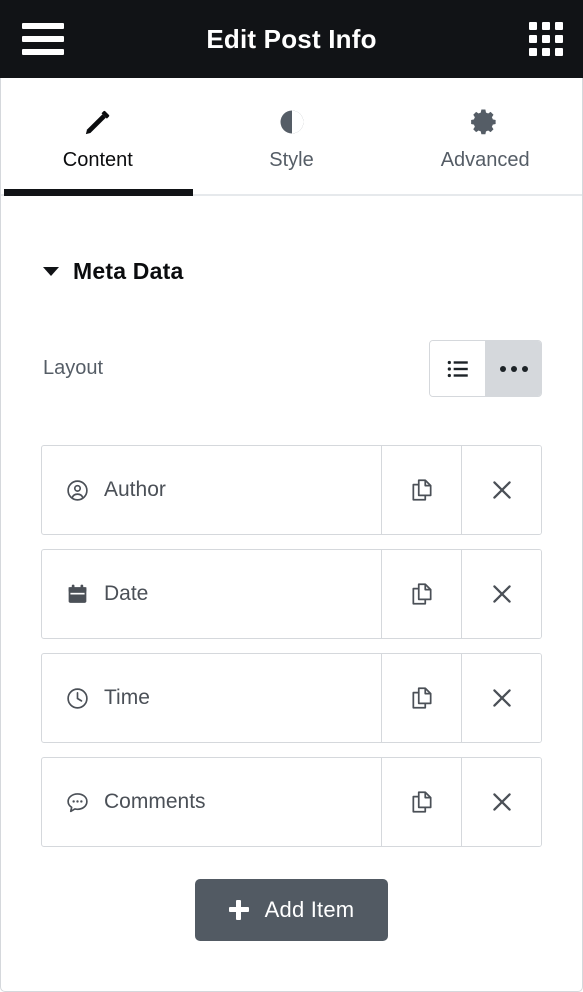 The width and height of the screenshot is (583, 992). What do you see at coordinates (291, 240) in the screenshot?
I see `section-header-meta-data: Meta Data` at bounding box center [291, 240].